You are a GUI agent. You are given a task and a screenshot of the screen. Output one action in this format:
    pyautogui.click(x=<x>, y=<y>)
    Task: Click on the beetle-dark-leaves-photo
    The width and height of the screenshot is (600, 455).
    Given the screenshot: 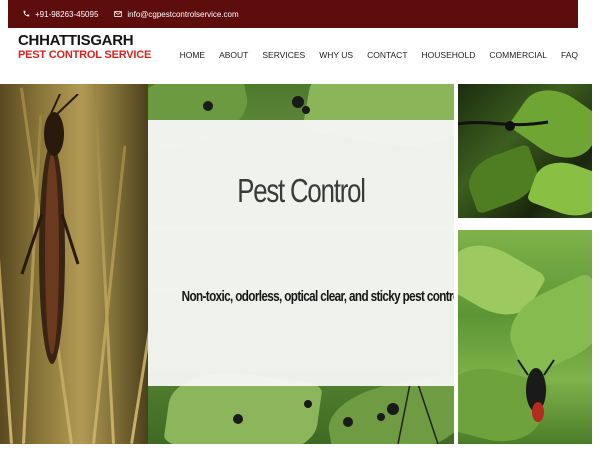 What is the action you would take?
    pyautogui.click(x=525, y=151)
    